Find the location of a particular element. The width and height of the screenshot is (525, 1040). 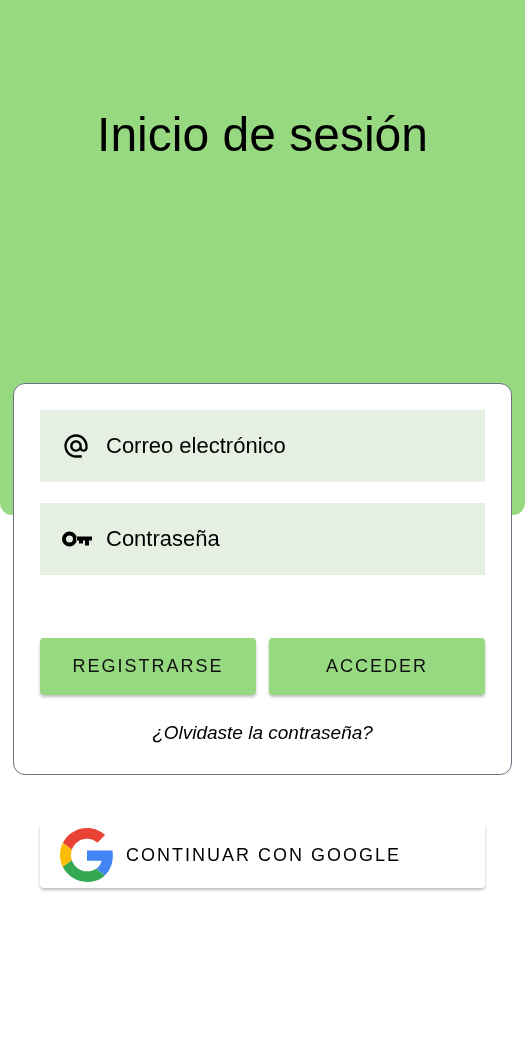

password-field: Contraseña is located at coordinates (262, 539).